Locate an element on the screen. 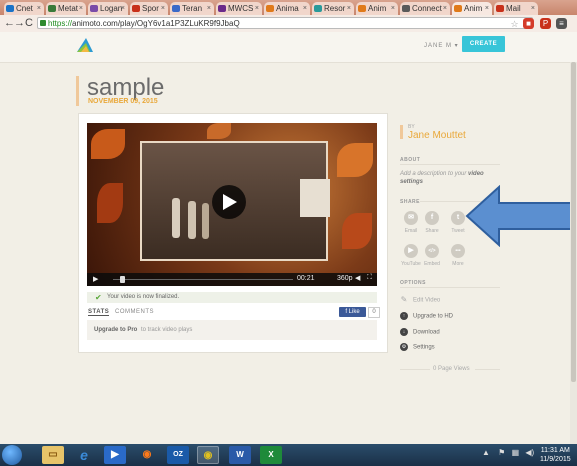 The image size is (577, 466). email-share-icon: ✉ is located at coordinates (411, 218).